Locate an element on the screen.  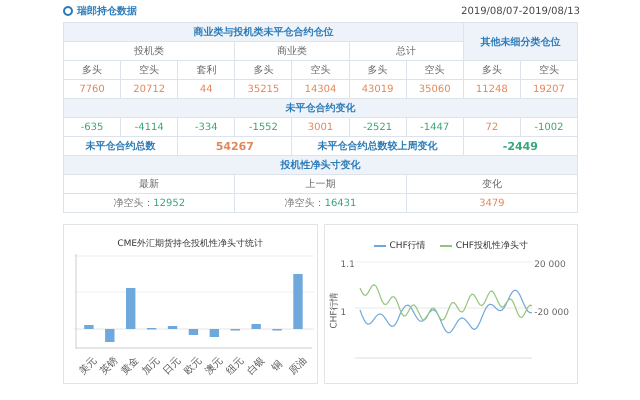
table-cell: 72 is located at coordinates (491, 127).